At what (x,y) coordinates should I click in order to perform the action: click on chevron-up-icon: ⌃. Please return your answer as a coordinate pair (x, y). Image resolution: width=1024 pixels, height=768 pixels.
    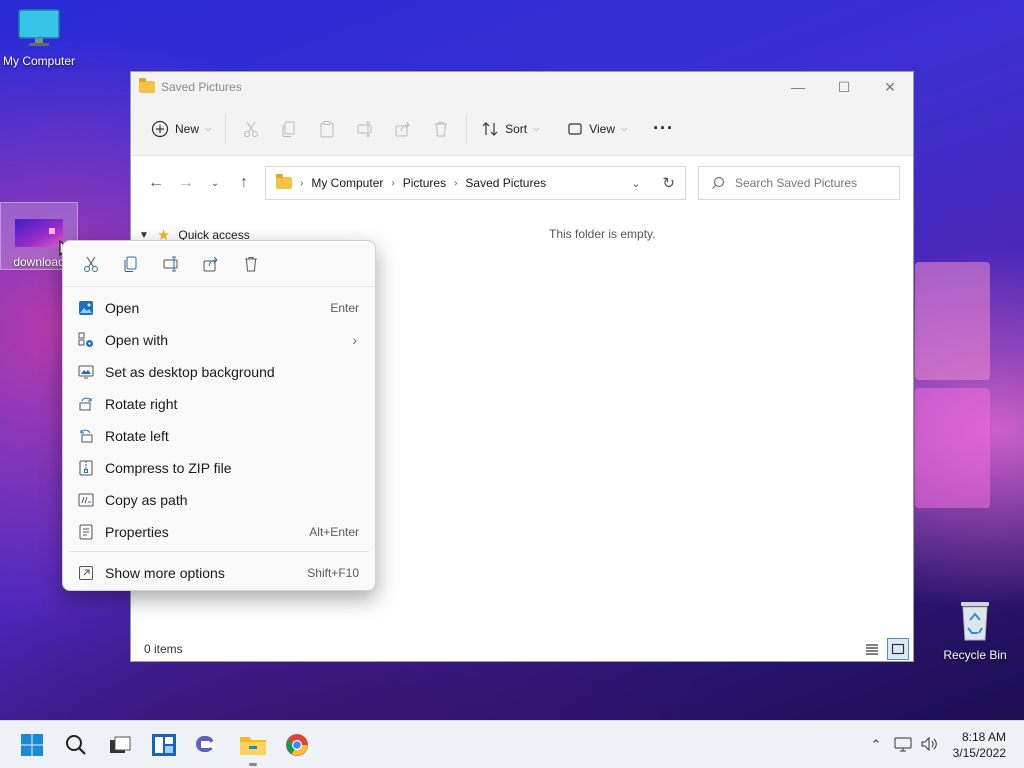
    Looking at the image, I should click on (876, 745).